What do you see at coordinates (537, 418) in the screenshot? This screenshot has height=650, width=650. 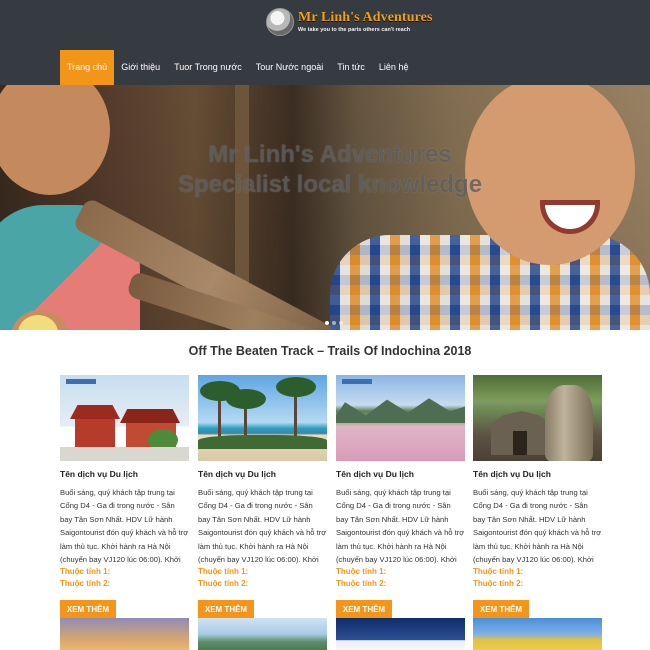 I see `tour-image-ruins` at bounding box center [537, 418].